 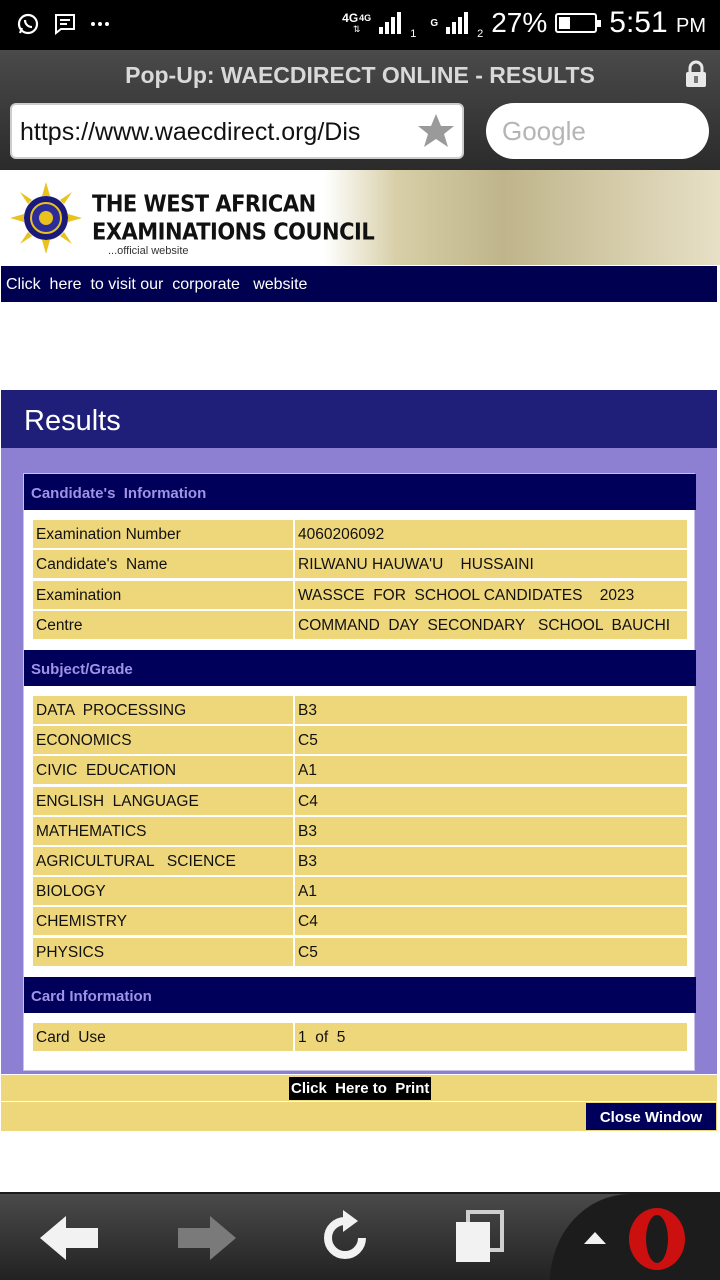 I want to click on subject-grade-row-label: DATA PROCESSING, so click(x=163, y=710).